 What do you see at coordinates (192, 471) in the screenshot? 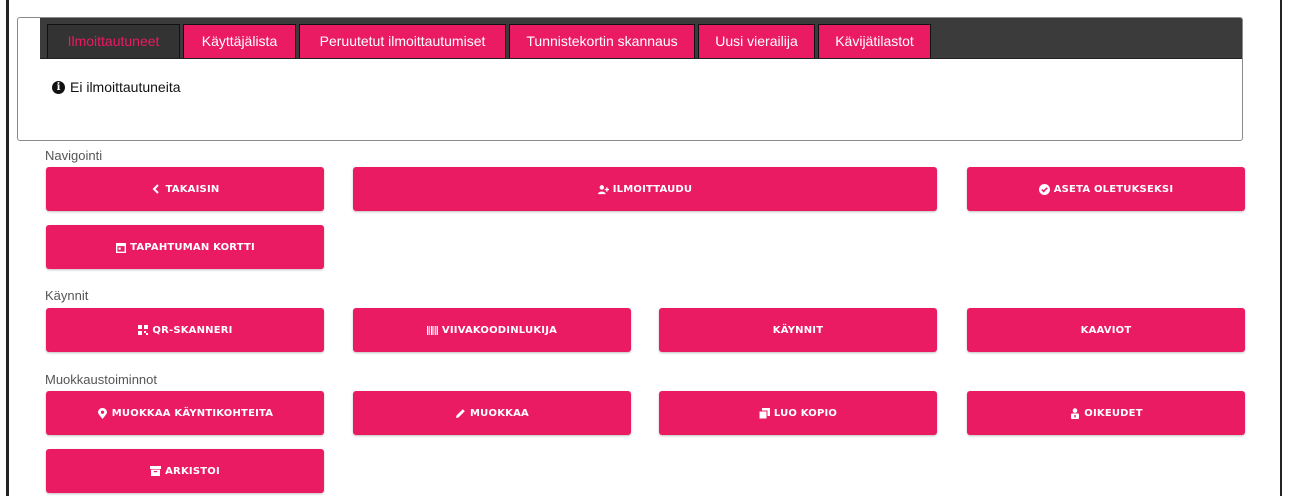
I see `archive-button-label: ARKISTOI` at bounding box center [192, 471].